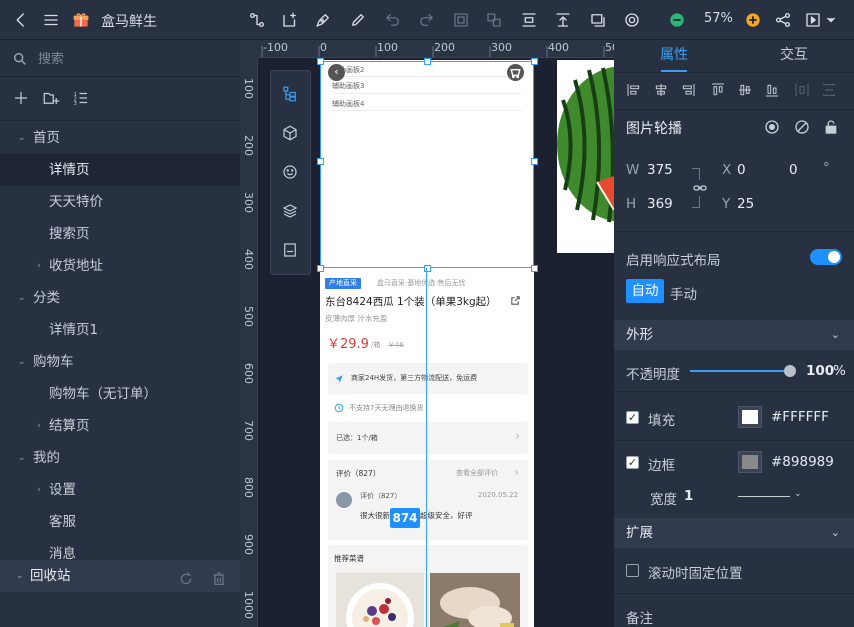 This screenshot has width=854, height=627. What do you see at coordinates (662, 91) in the screenshot?
I see `align-center-h-icon` at bounding box center [662, 91].